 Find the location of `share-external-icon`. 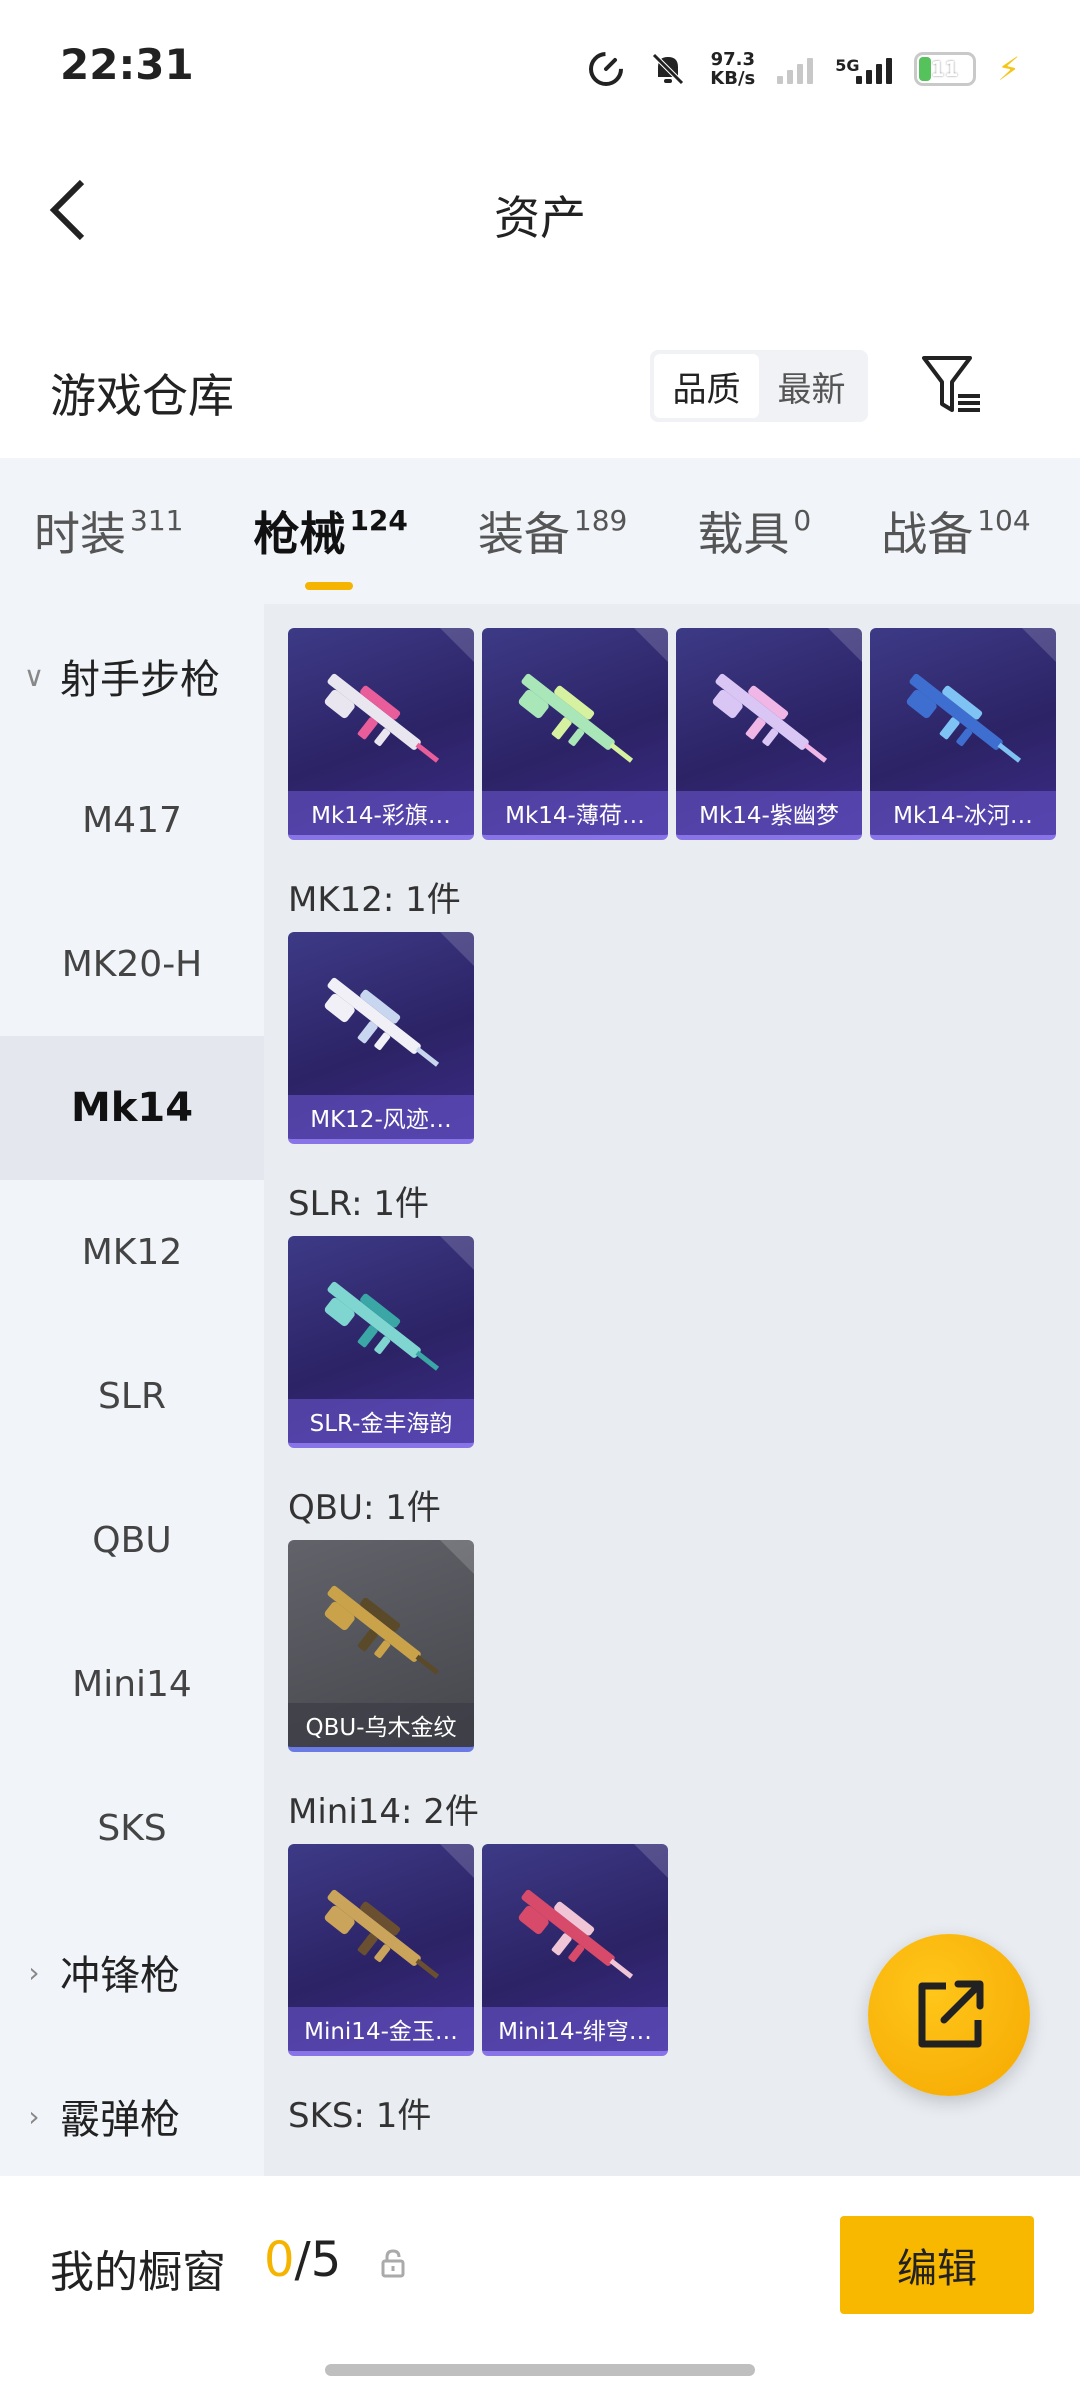

share-external-icon is located at coordinates (951, 2014).